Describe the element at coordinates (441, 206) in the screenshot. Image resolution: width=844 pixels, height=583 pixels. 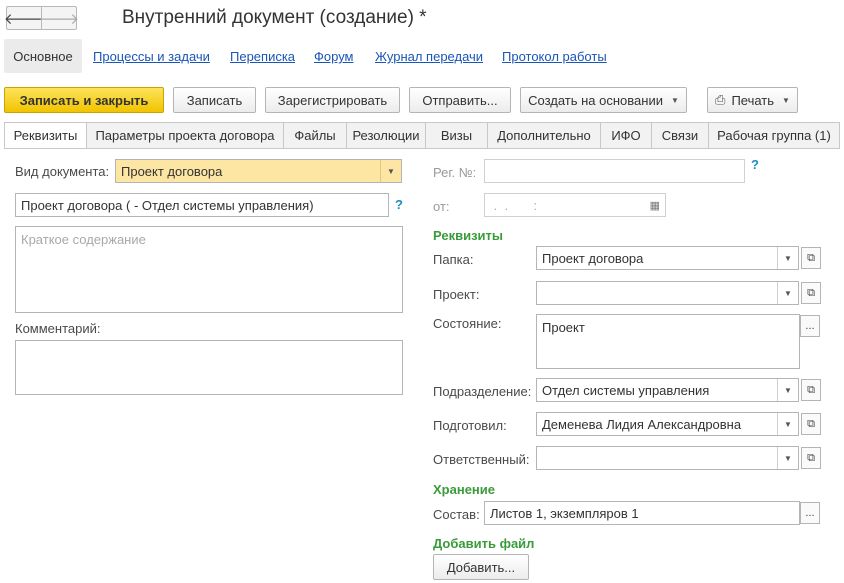
I see `from-label: от:` at that location.